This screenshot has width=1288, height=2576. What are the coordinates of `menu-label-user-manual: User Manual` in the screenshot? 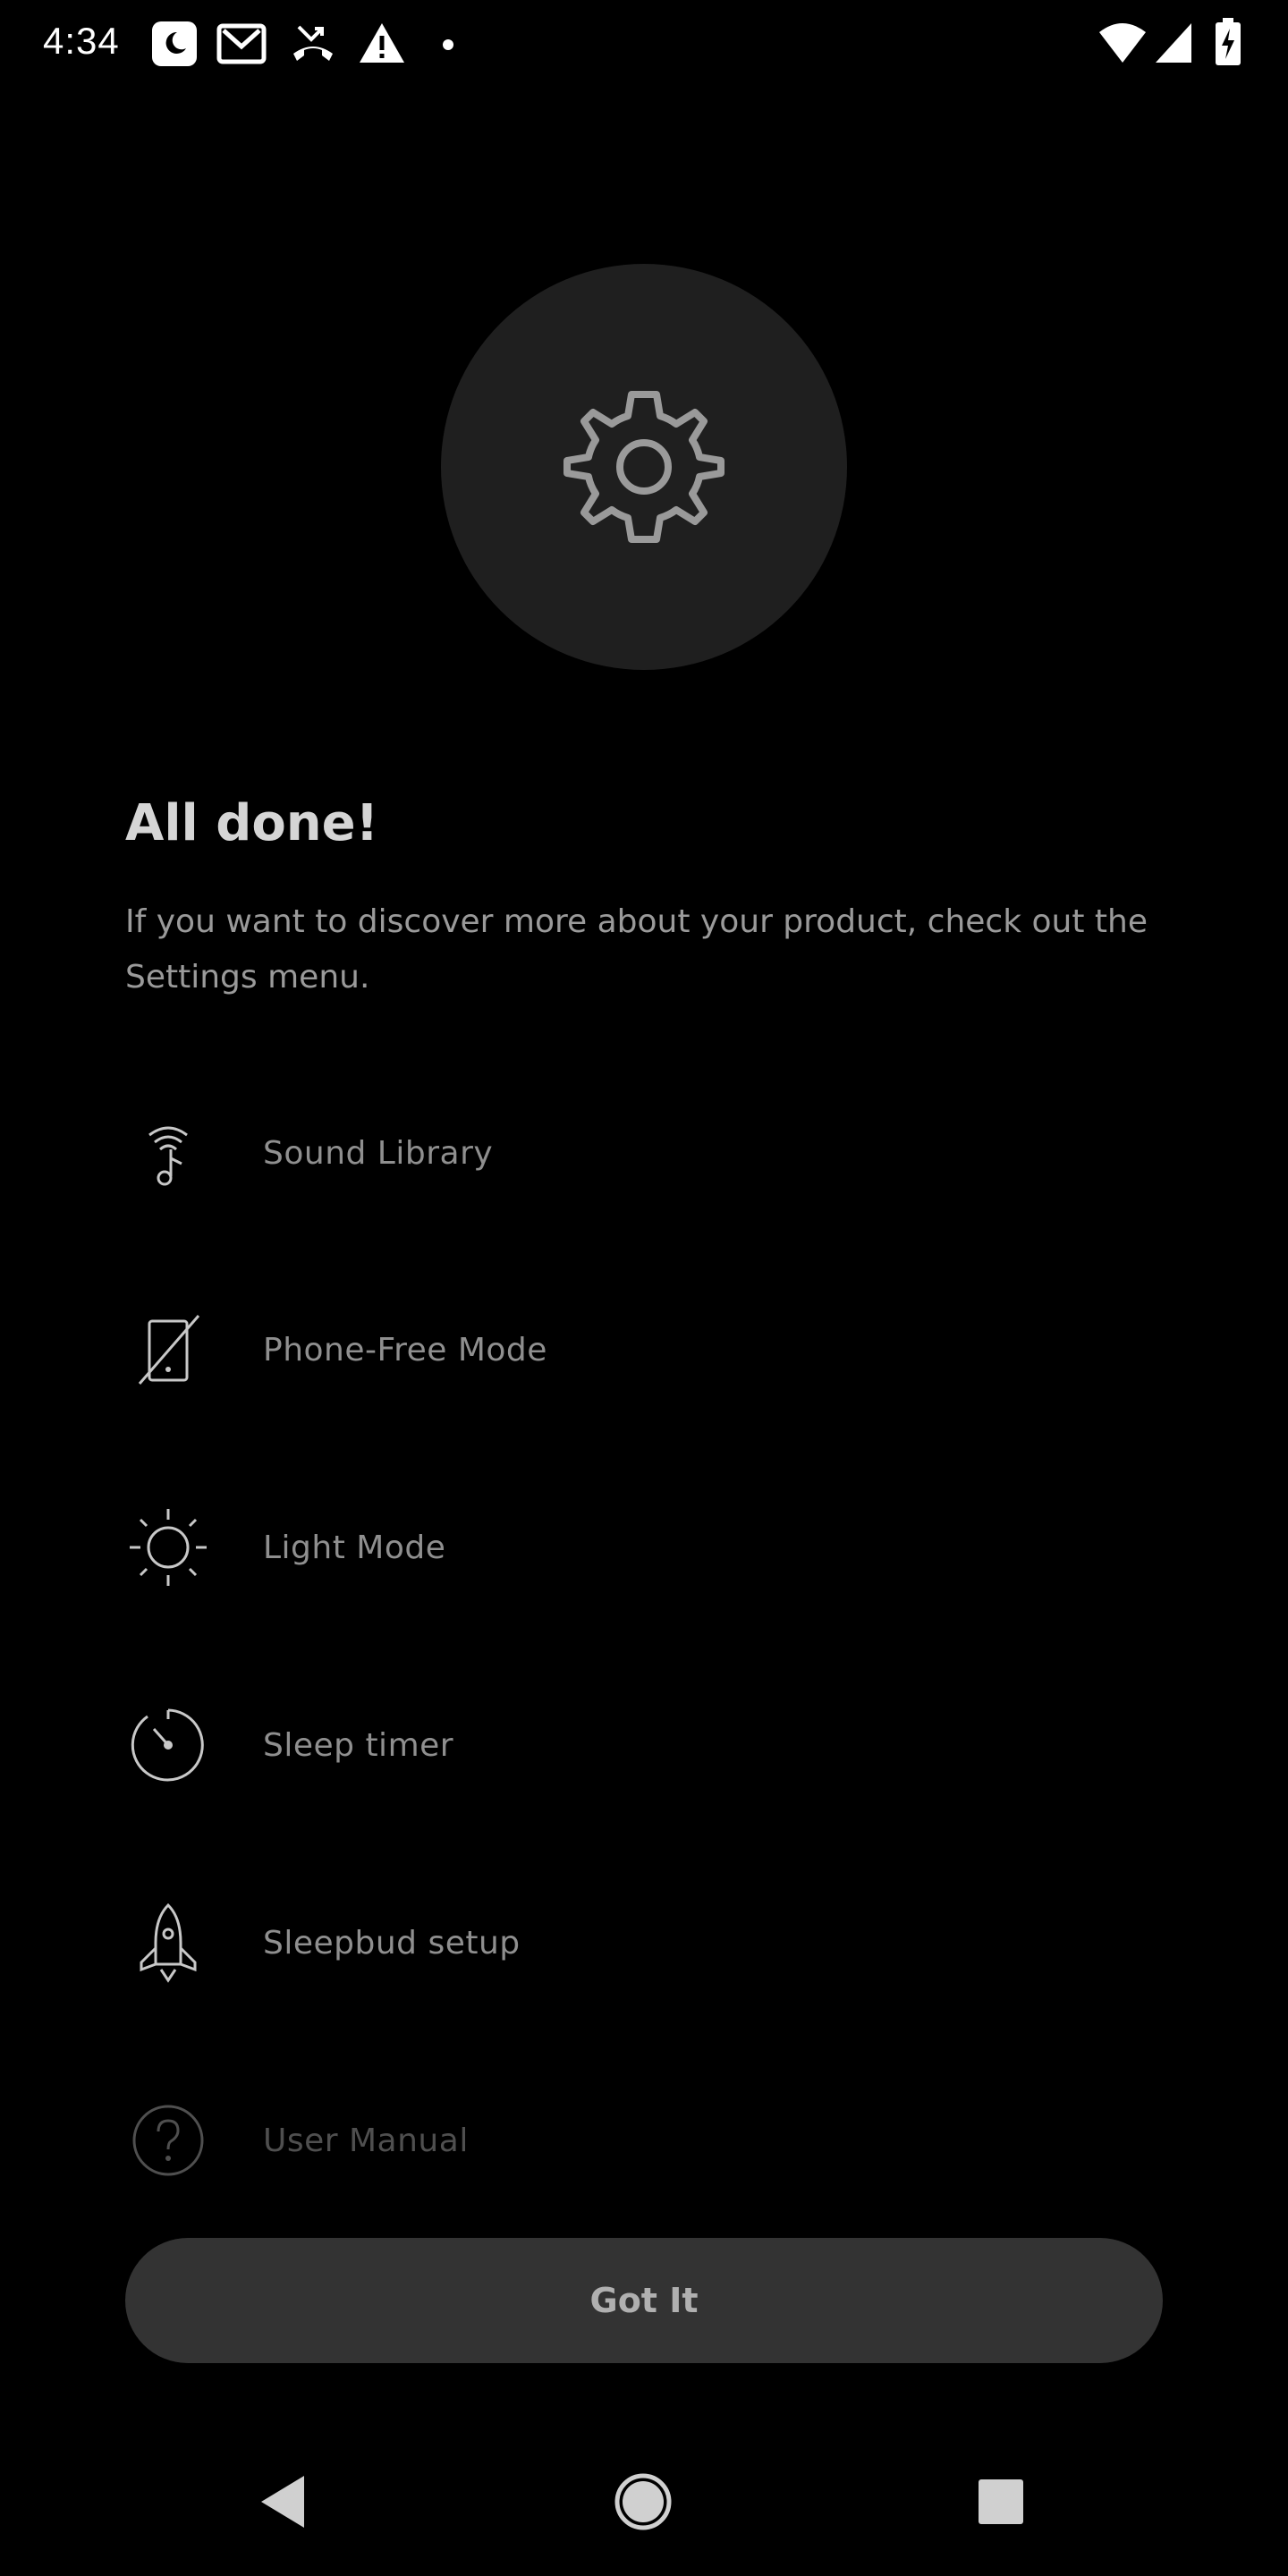 It's located at (366, 2140).